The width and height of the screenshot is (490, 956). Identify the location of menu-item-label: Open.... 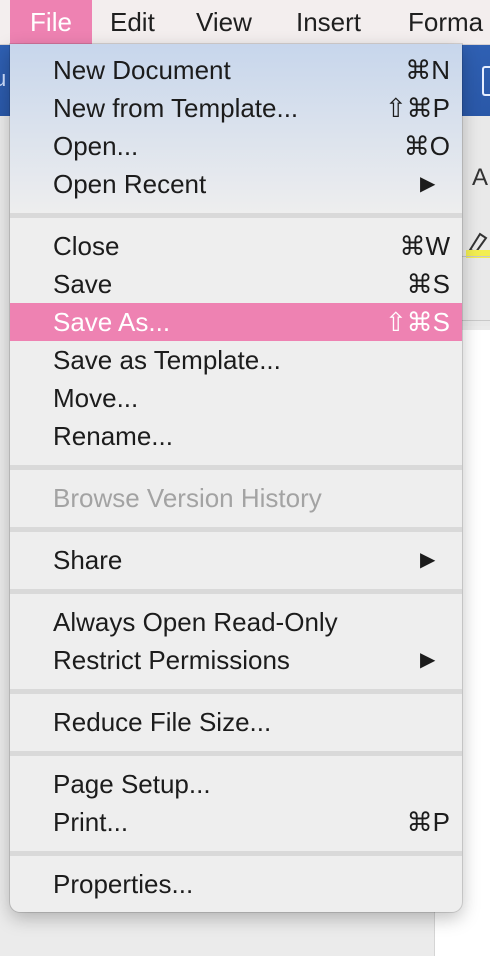
(96, 146).